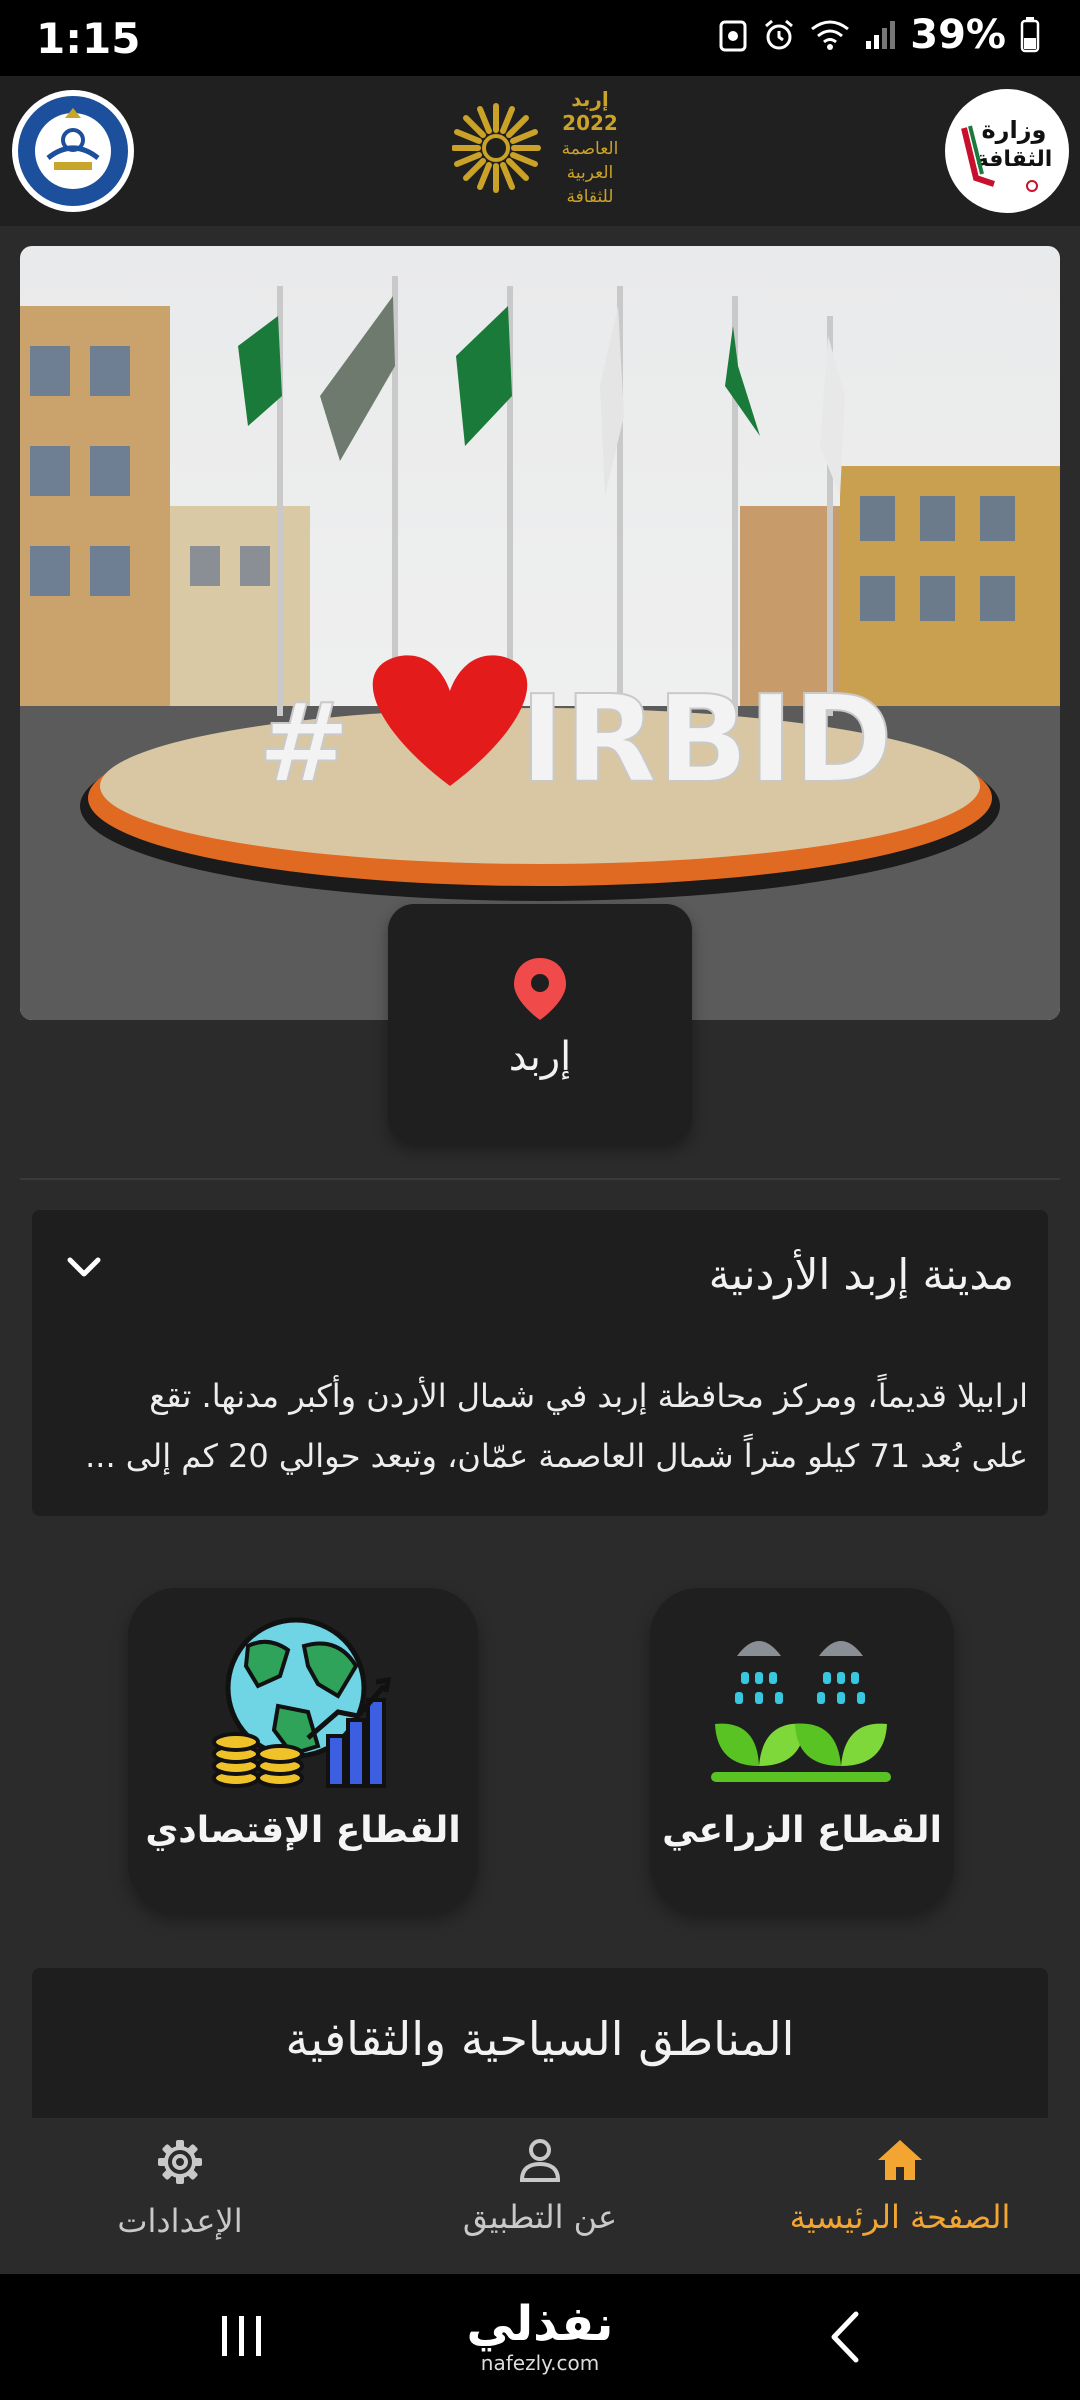 The image size is (1080, 2400). What do you see at coordinates (590, 173) in the screenshot?
I see `logo-text-arab: العربية` at bounding box center [590, 173].